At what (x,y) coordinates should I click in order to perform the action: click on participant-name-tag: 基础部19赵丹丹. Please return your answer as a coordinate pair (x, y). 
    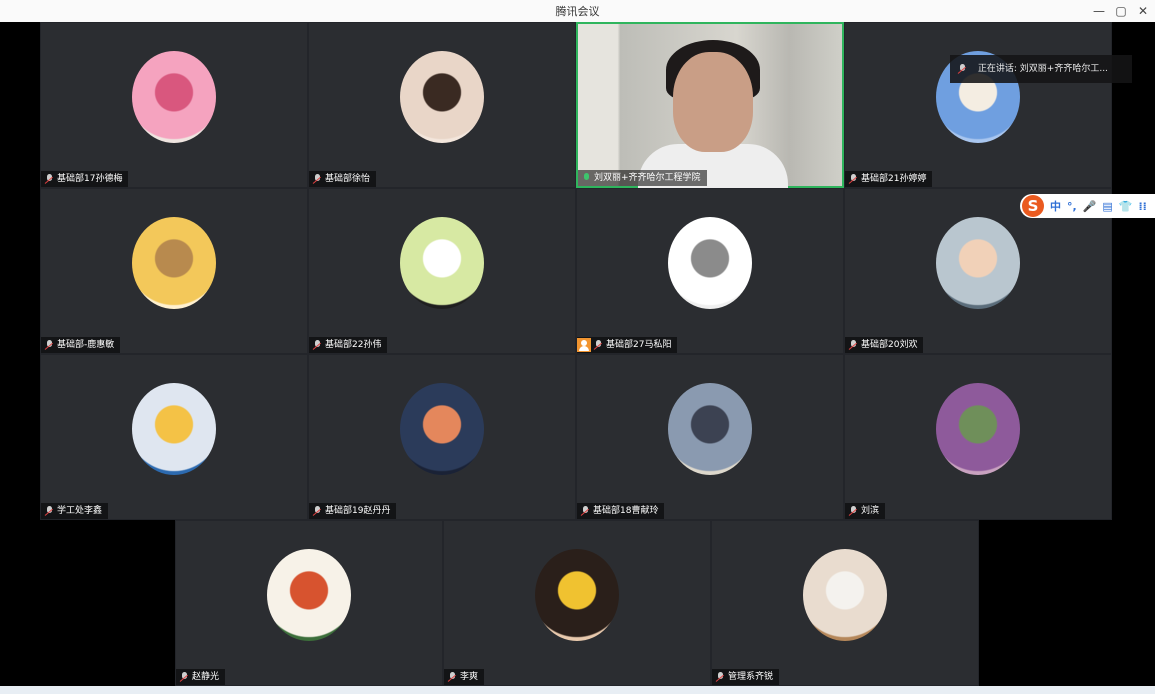
    Looking at the image, I should click on (353, 511).